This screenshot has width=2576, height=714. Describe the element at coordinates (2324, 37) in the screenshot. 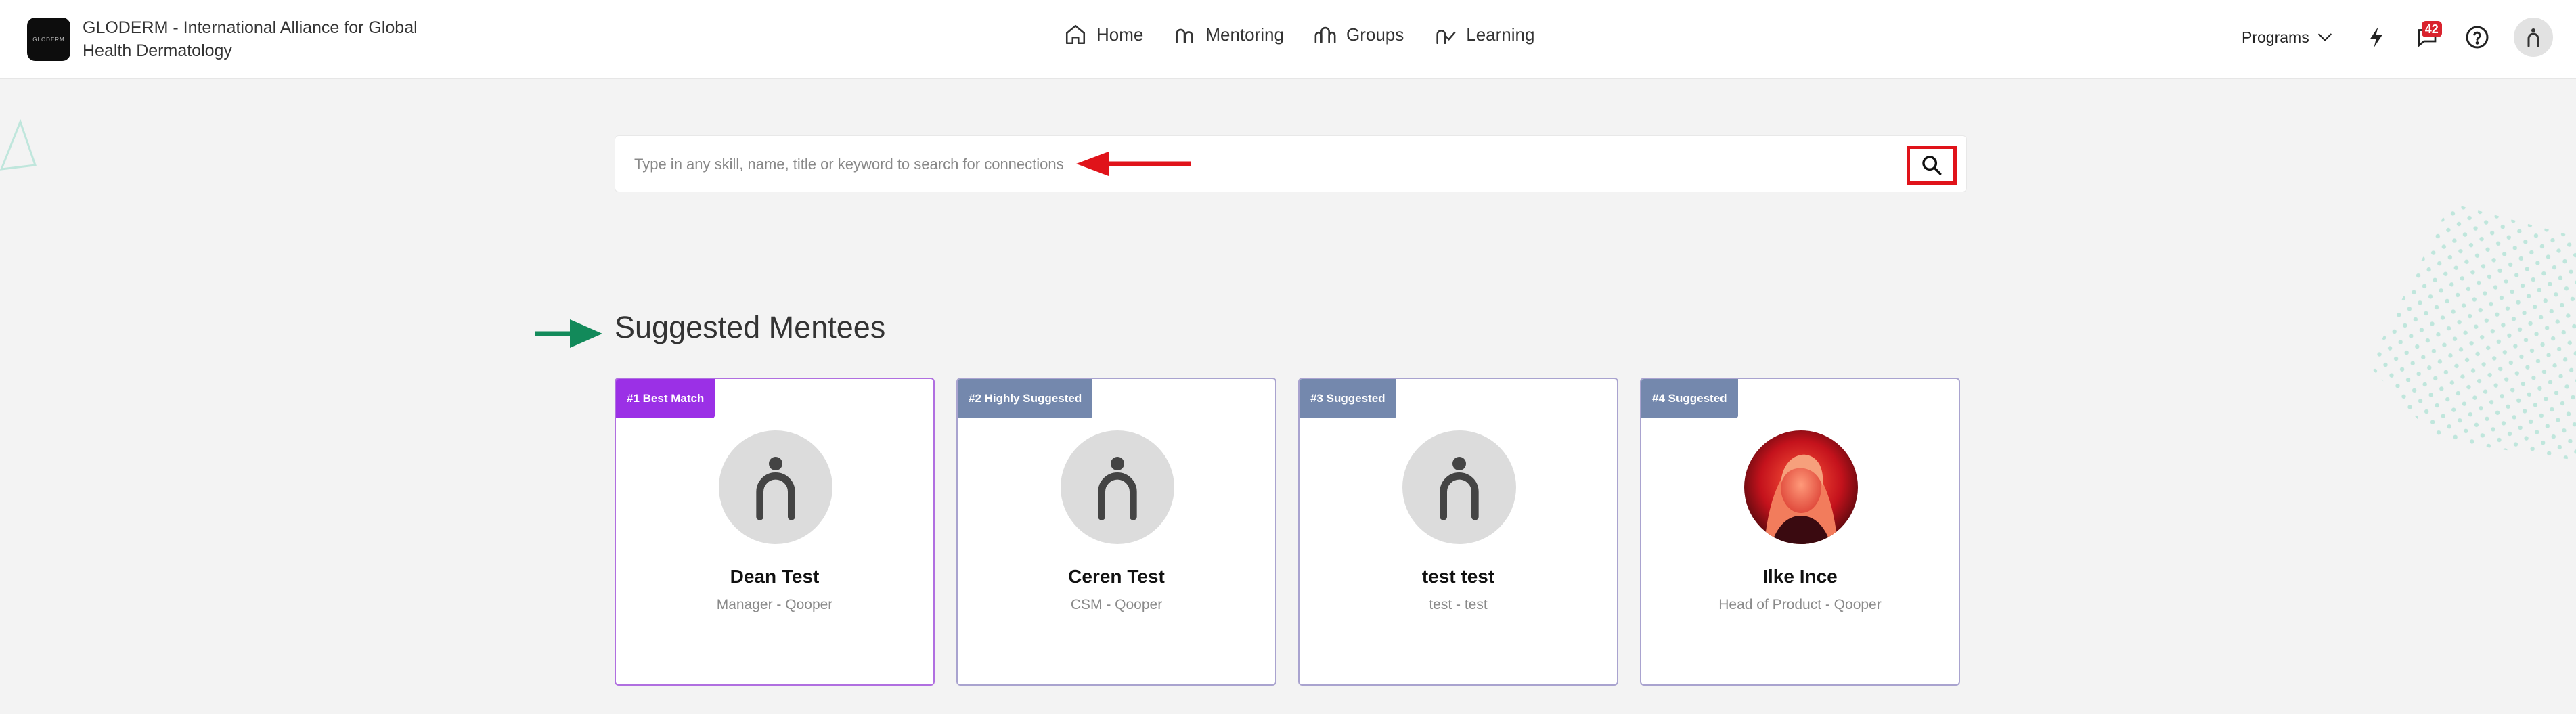

I see `chevron-down-icon` at that location.